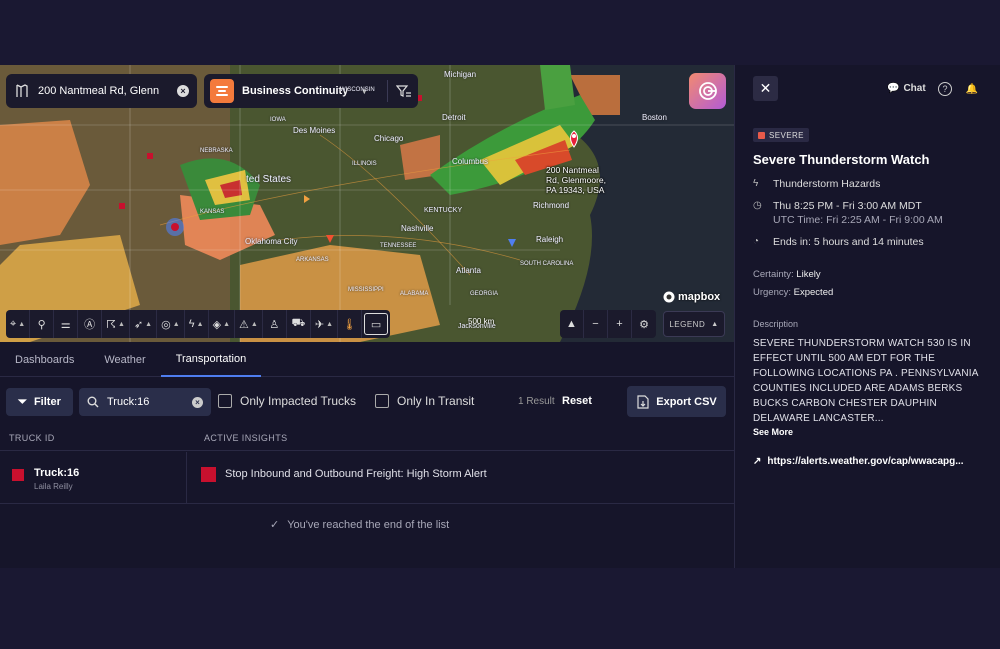 The width and height of the screenshot is (1000, 649). Describe the element at coordinates (212, 212) in the screenshot. I see `map-state-label: KANSAS` at that location.